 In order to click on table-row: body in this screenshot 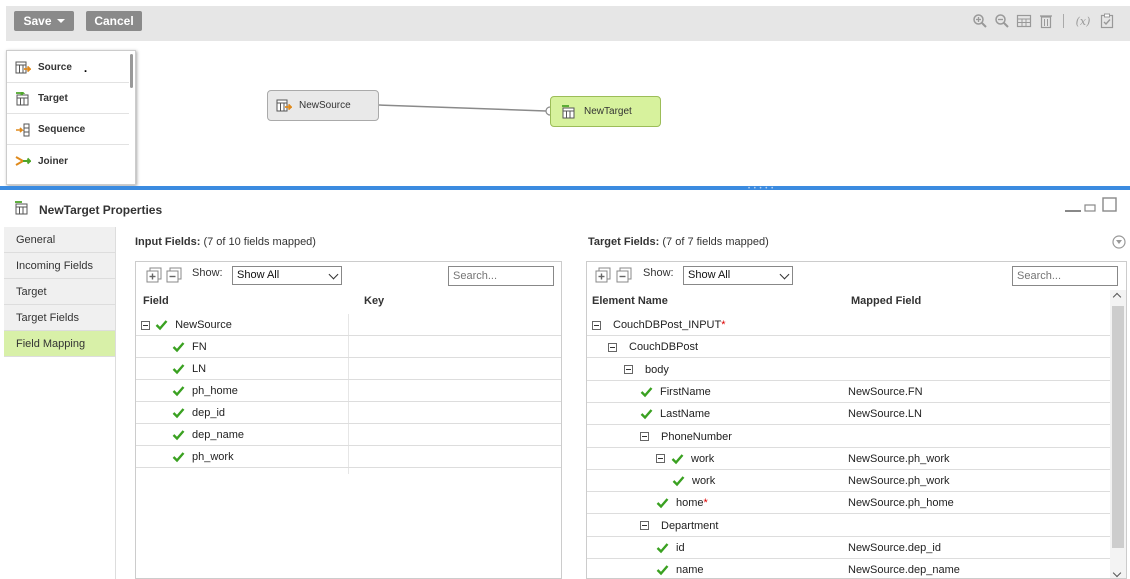, I will do `click(848, 370)`.